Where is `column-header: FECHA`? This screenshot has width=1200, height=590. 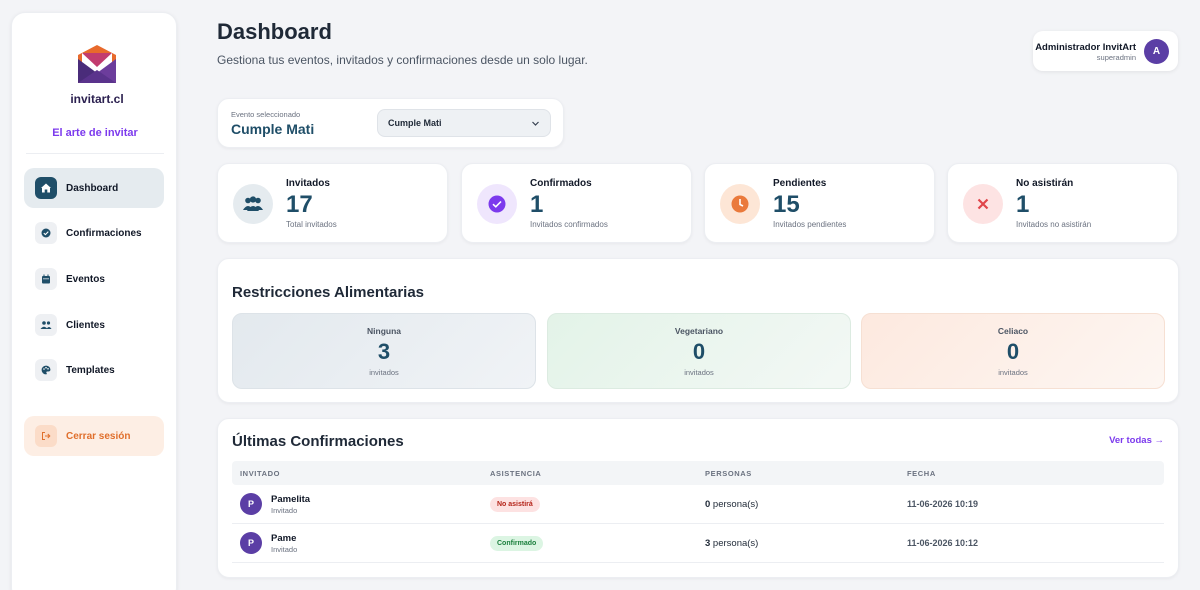
column-header: FECHA is located at coordinates (921, 473).